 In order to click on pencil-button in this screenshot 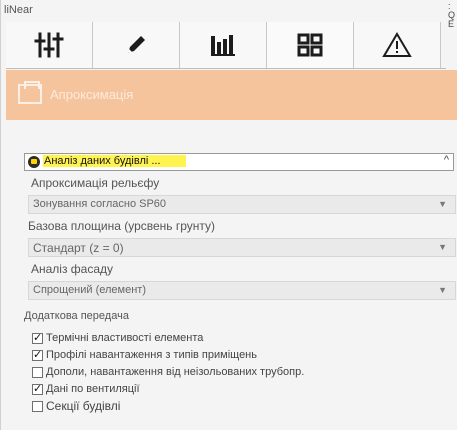, I will do `click(136, 45)`.